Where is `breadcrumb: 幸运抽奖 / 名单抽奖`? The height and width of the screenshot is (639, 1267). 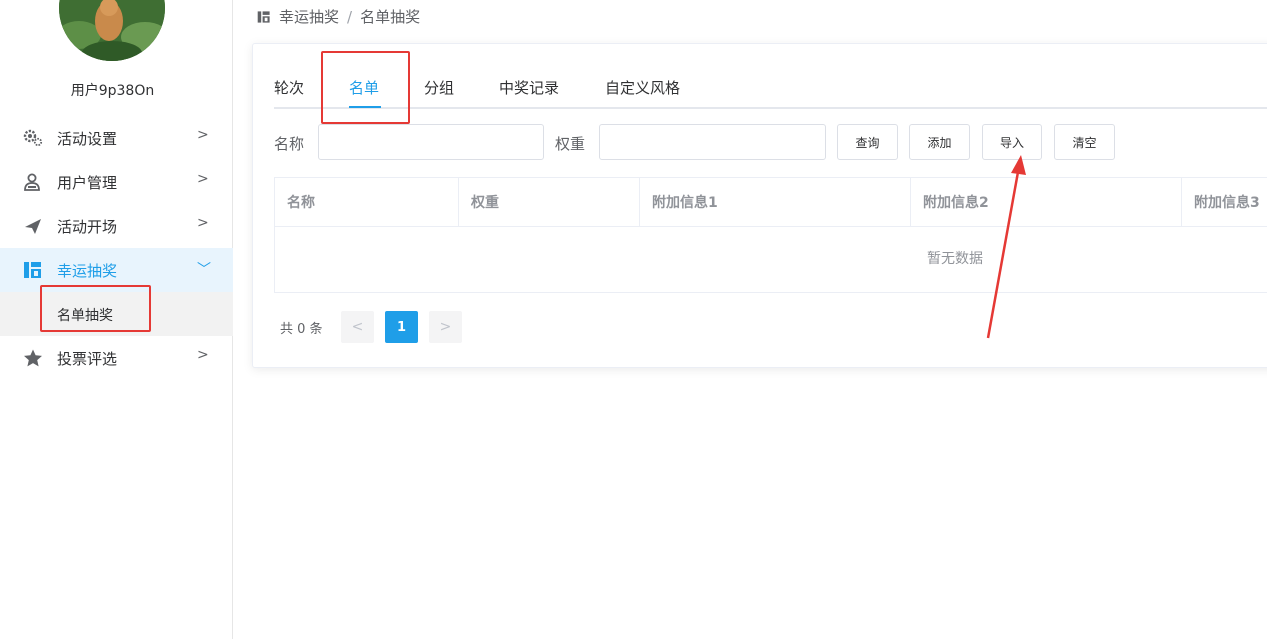
breadcrumb: 幸运抽奖 / 名单抽奖 is located at coordinates (338, 16).